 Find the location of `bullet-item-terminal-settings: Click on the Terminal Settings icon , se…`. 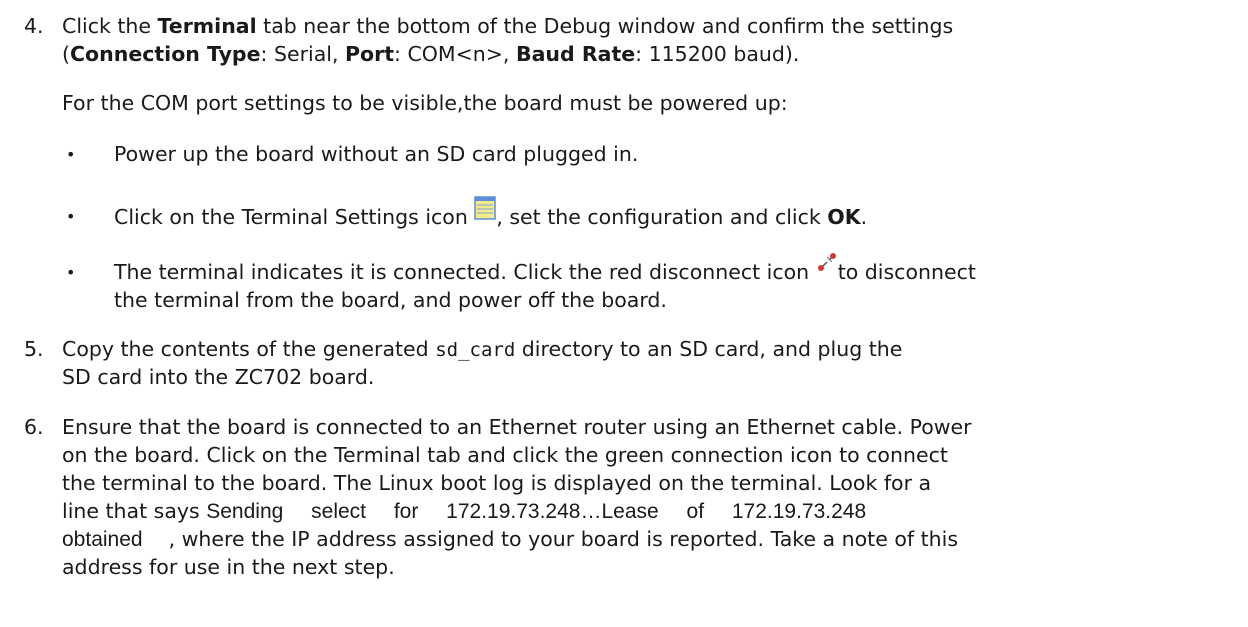

bullet-item-terminal-settings: Click on the Terminal Settings icon , se… is located at coordinates (491, 213).